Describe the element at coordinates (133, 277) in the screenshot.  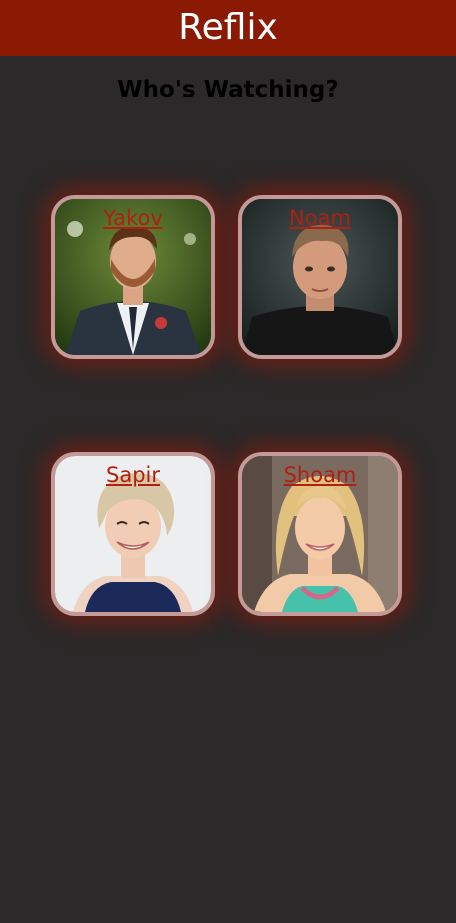
I see `profile-card-yakov: Yakov` at that location.